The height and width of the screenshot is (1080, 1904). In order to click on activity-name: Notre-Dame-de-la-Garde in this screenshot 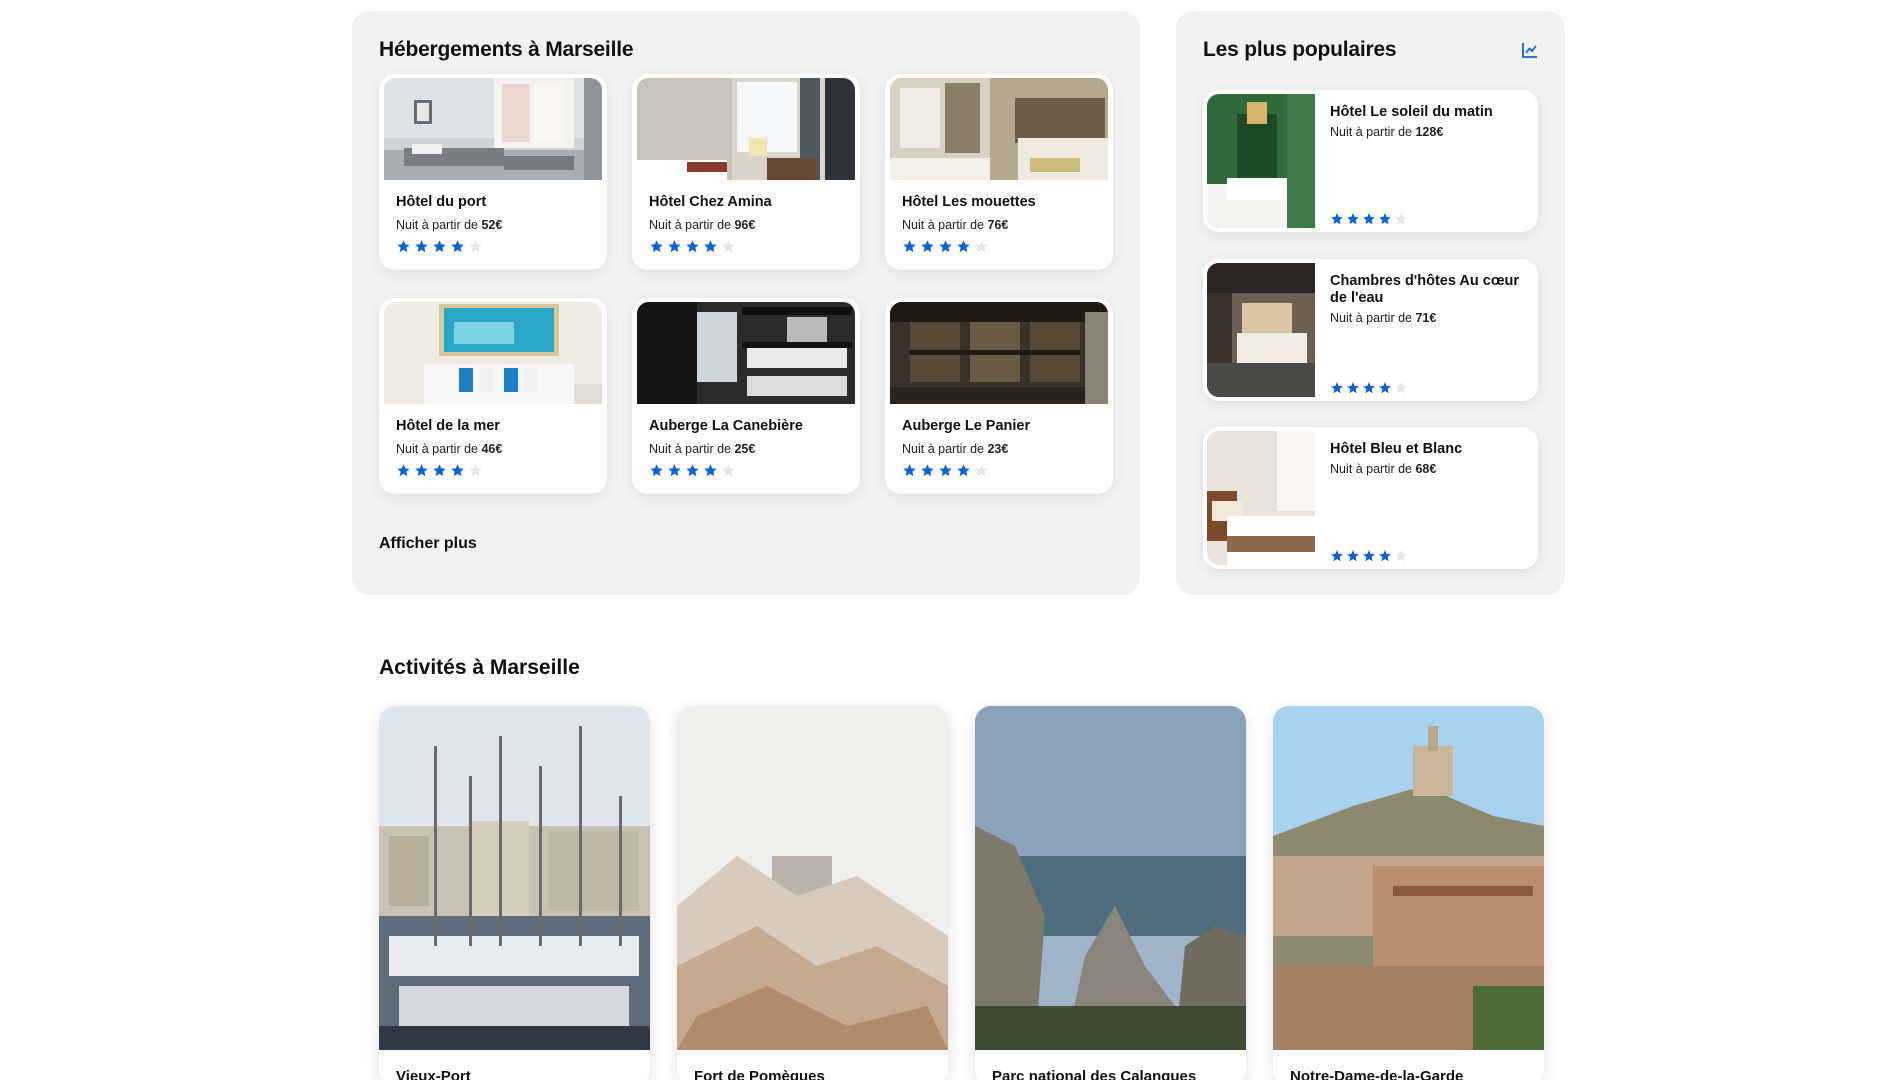, I will do `click(1377, 1074)`.